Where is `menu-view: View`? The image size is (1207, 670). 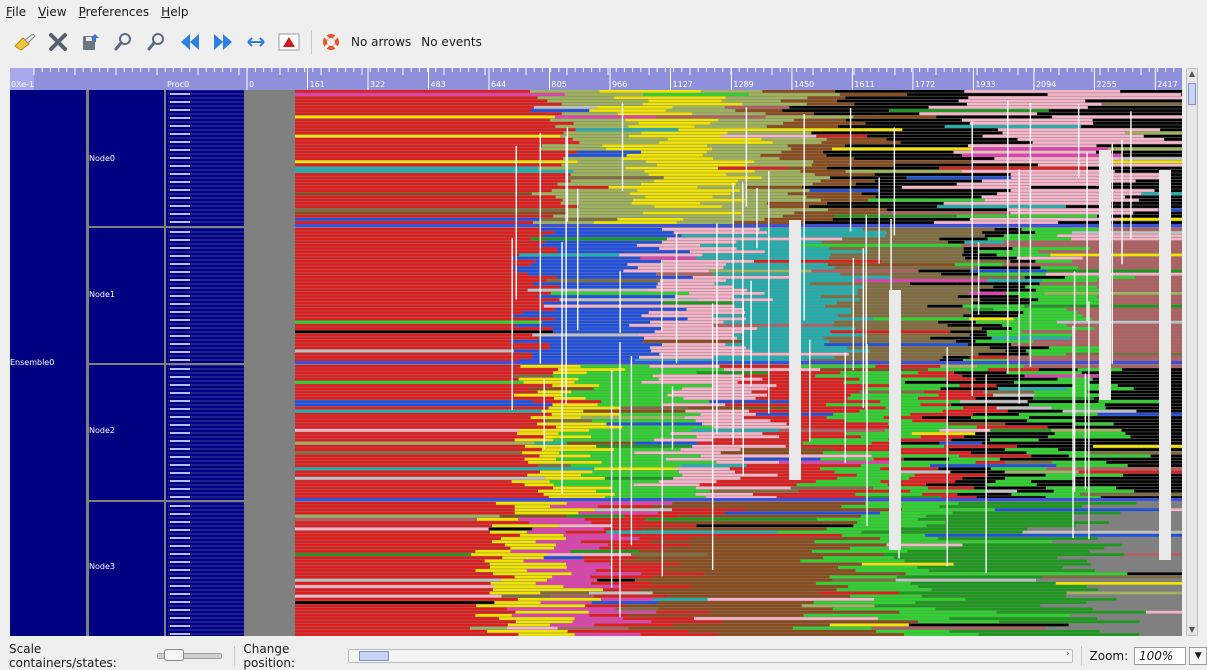
menu-view: View is located at coordinates (52, 12).